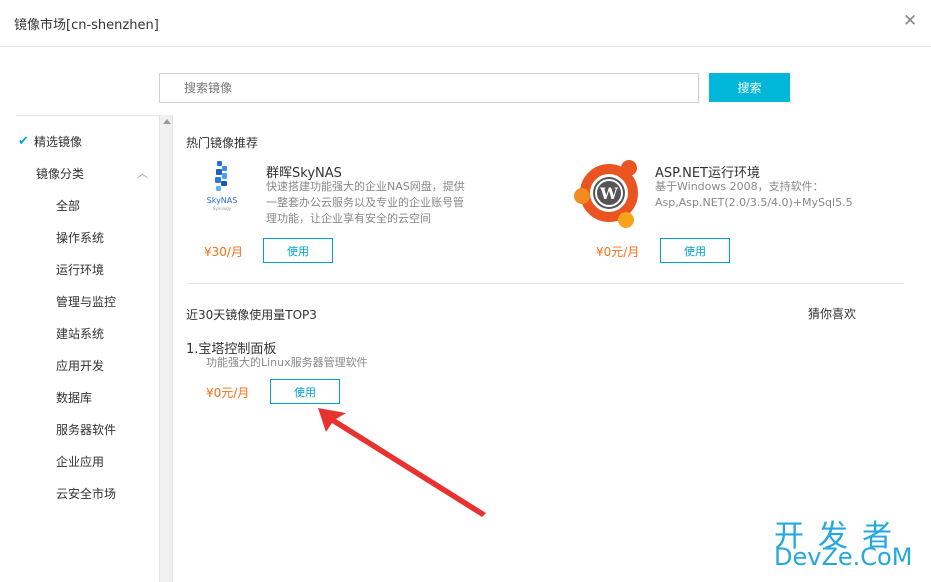 The image size is (931, 582). What do you see at coordinates (86, 469) in the screenshot?
I see `sidebar-item-enterprise: 企业应用` at bounding box center [86, 469].